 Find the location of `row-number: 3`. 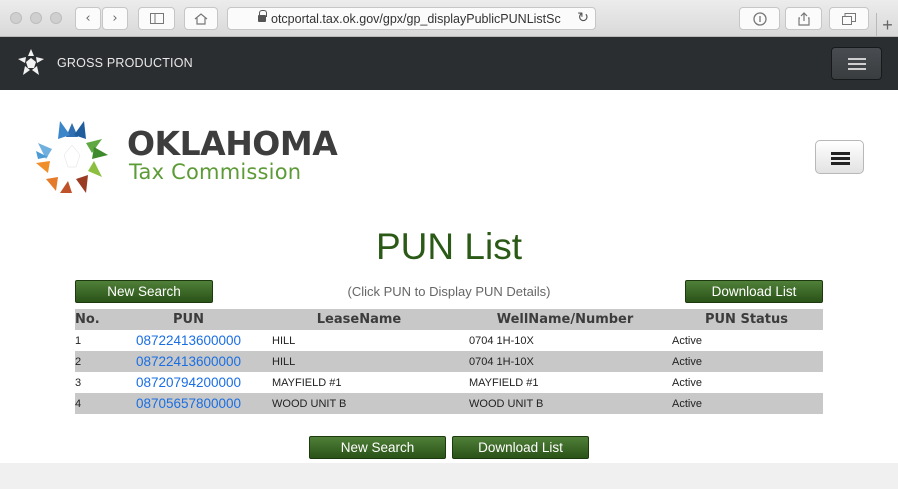

row-number: 3 is located at coordinates (78, 382).